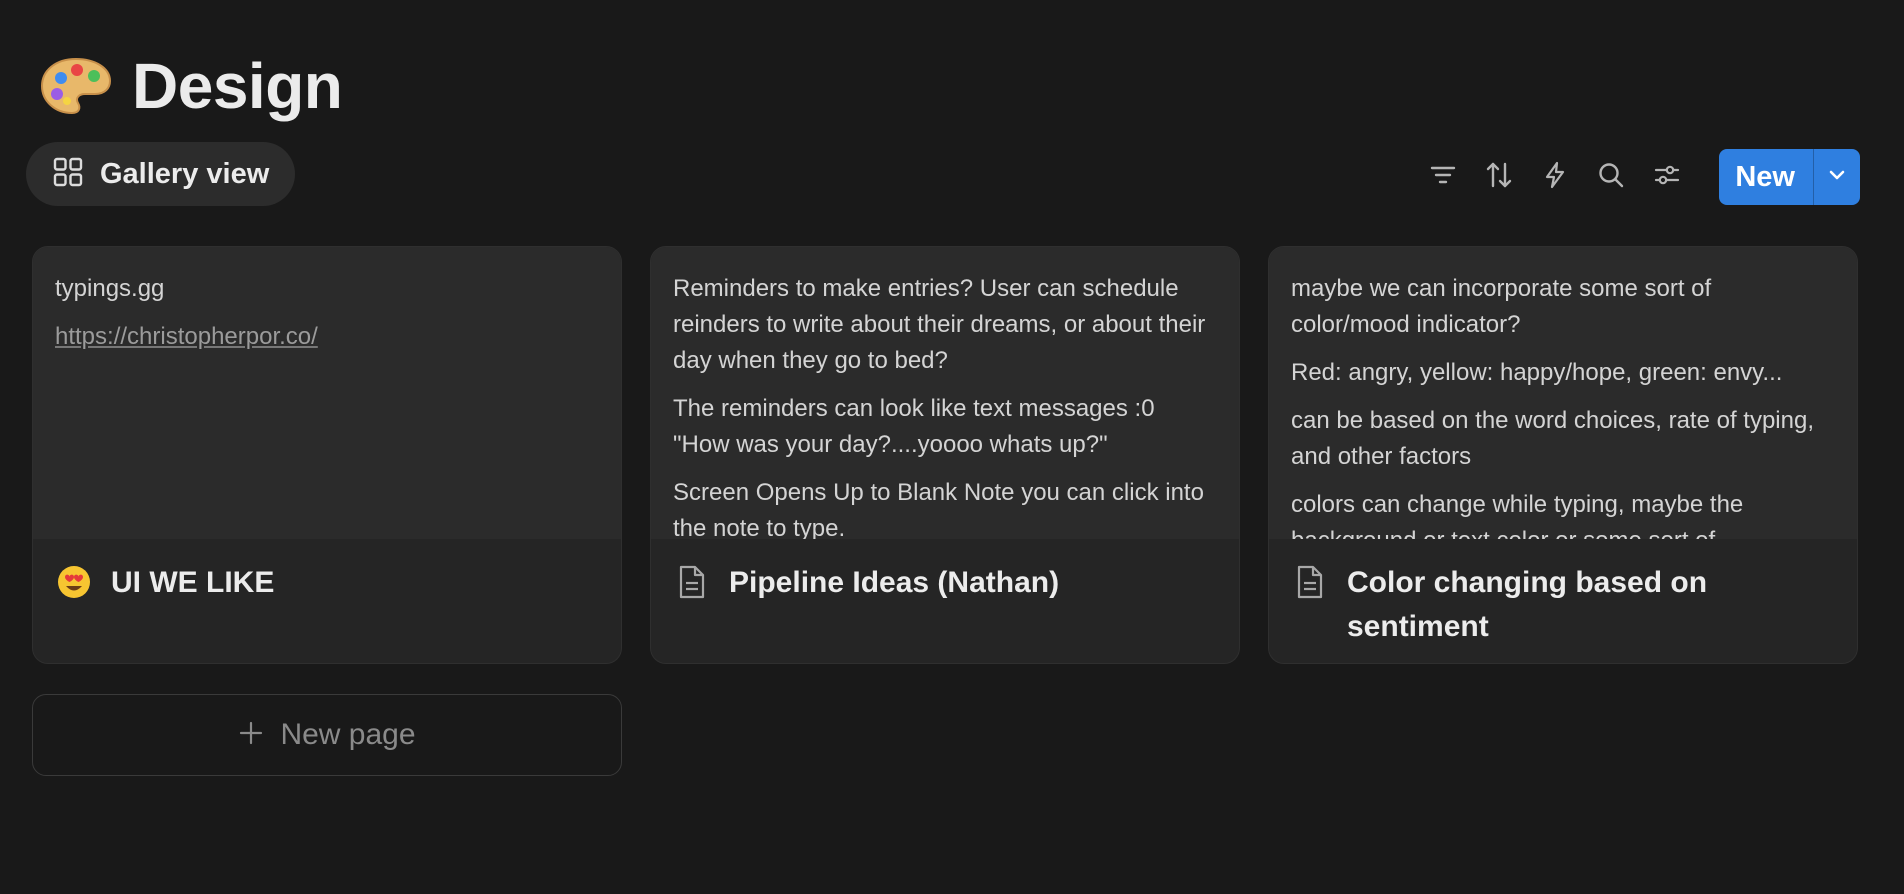 This screenshot has width=1904, height=894. I want to click on filter-icon, so click(1443, 177).